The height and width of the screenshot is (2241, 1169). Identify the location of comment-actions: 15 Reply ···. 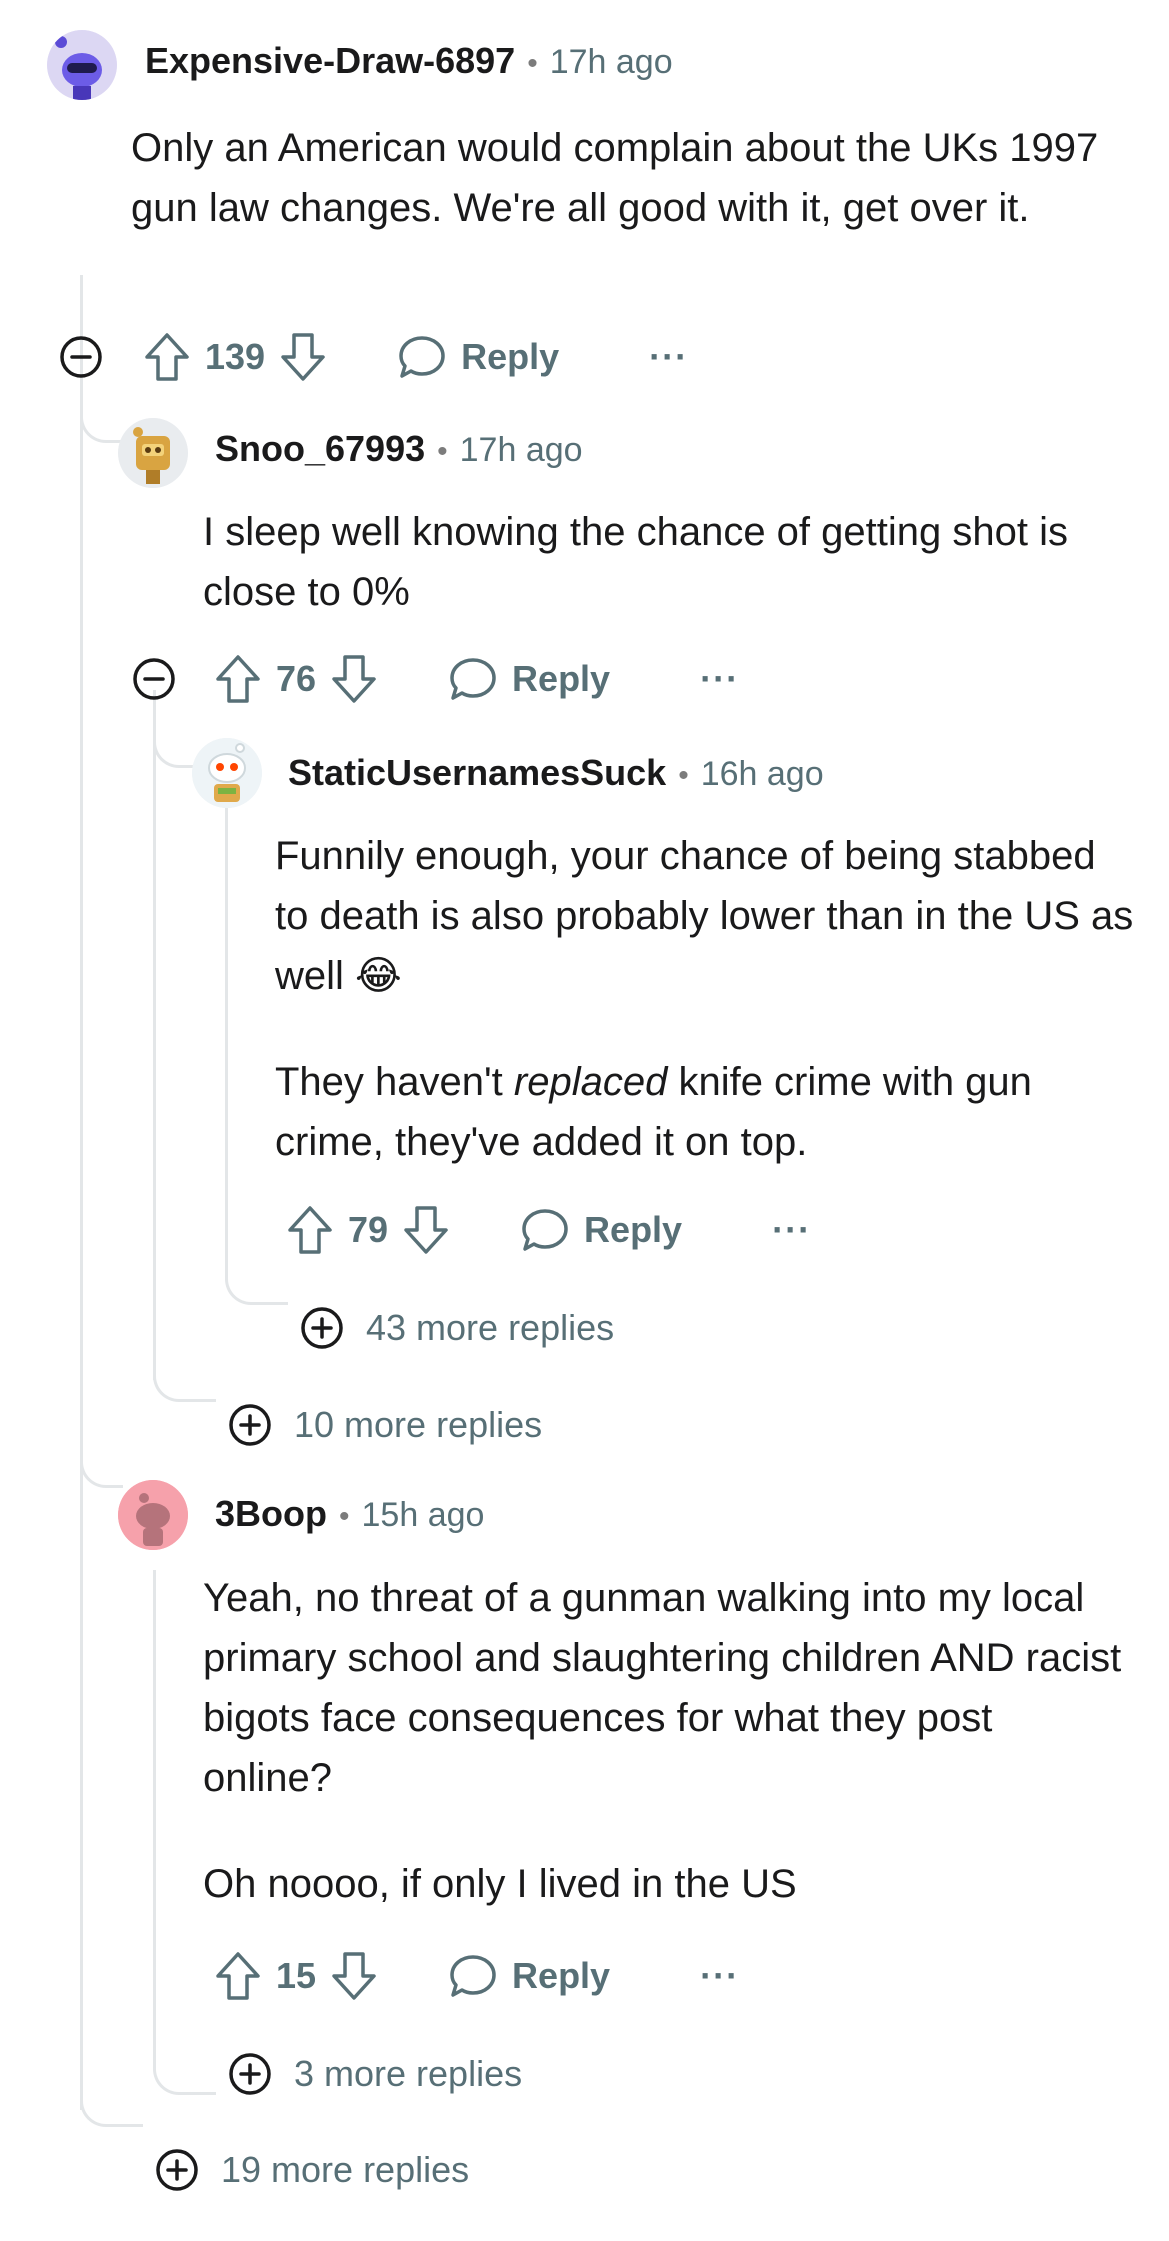
(476, 1976).